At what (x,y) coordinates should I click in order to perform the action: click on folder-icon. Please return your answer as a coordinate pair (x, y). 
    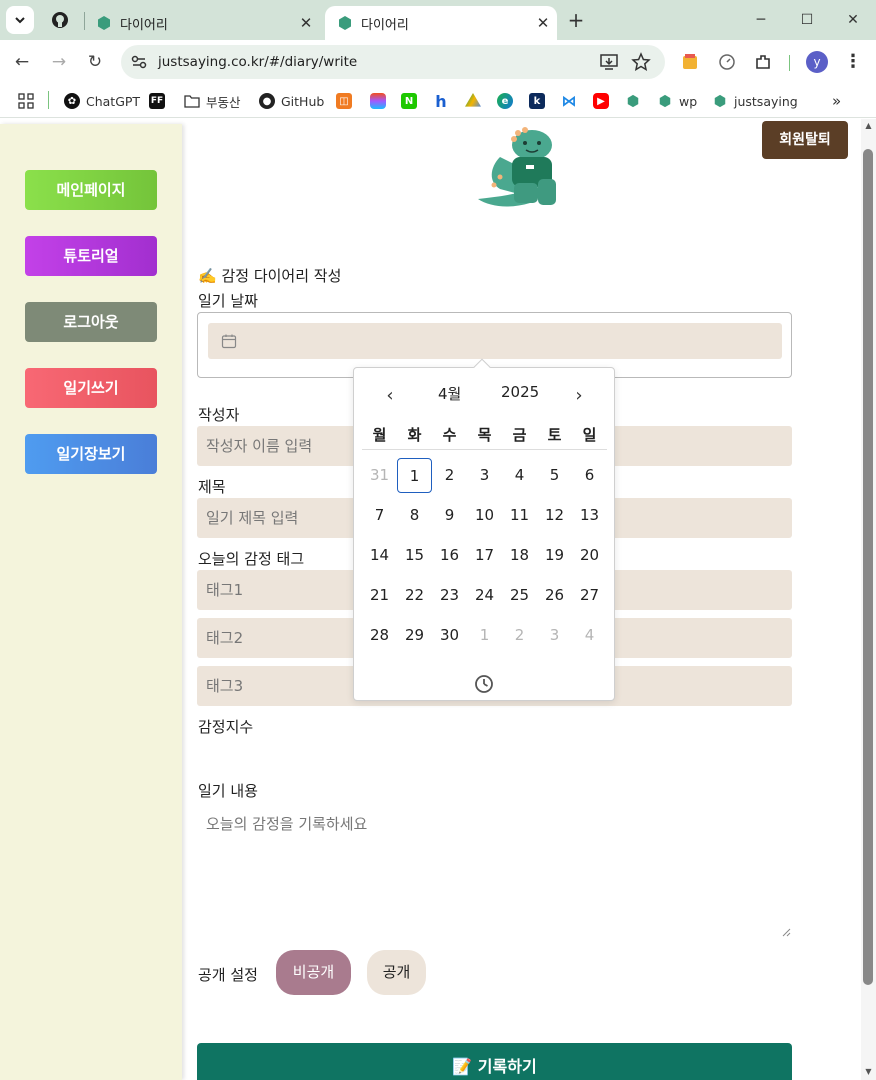
    Looking at the image, I should click on (192, 101).